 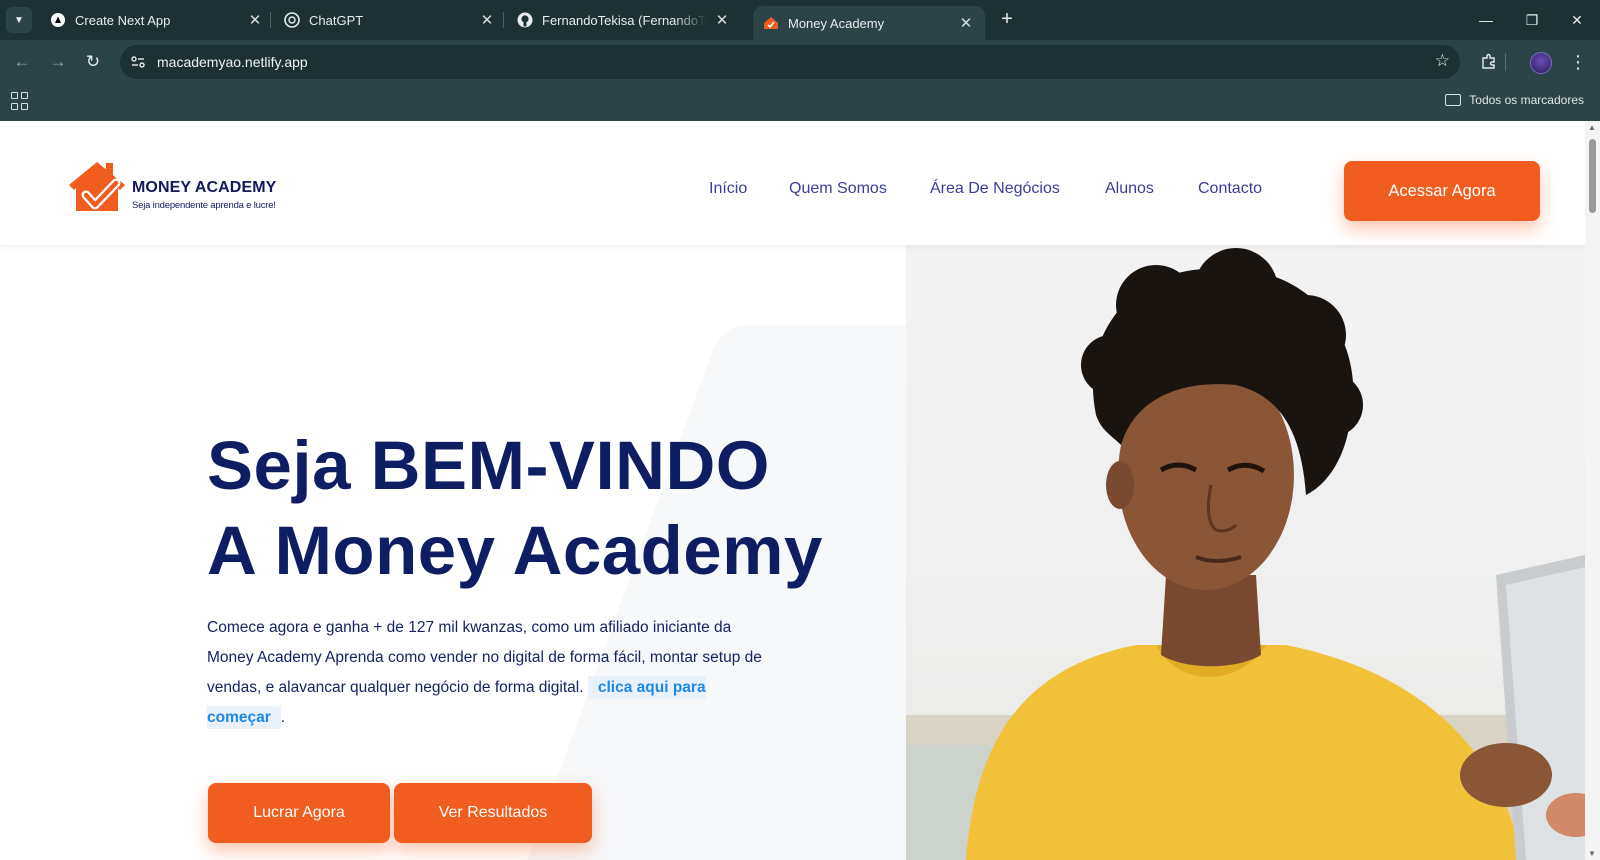 What do you see at coordinates (58, 20) in the screenshot?
I see `nextjs-icon` at bounding box center [58, 20].